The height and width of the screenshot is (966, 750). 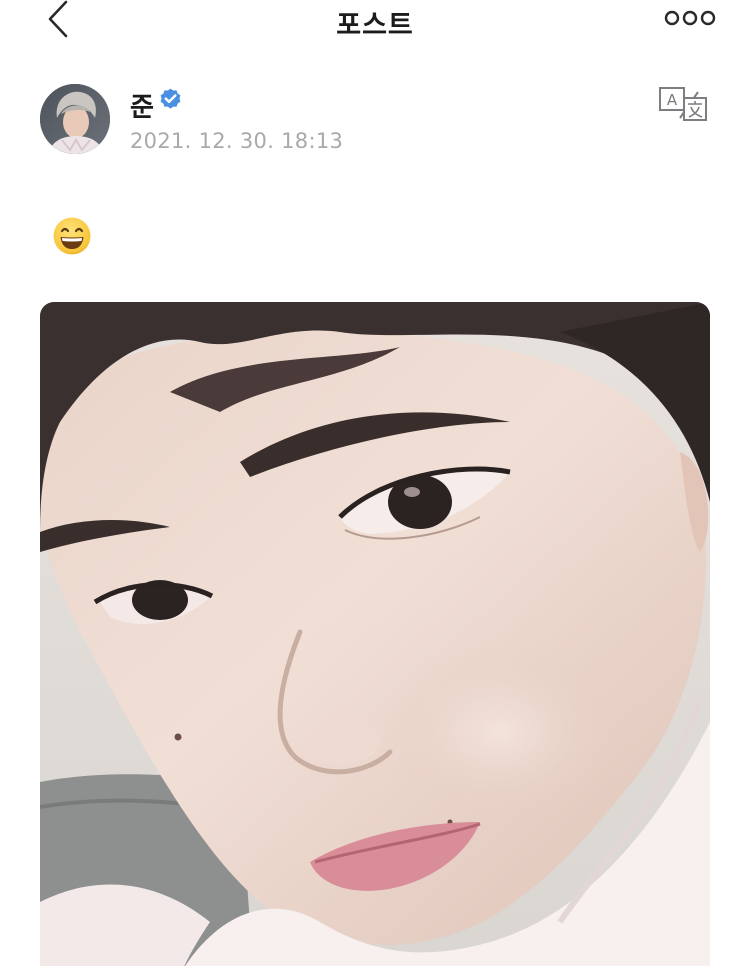 I want to click on more-dots-icon, so click(x=690, y=18).